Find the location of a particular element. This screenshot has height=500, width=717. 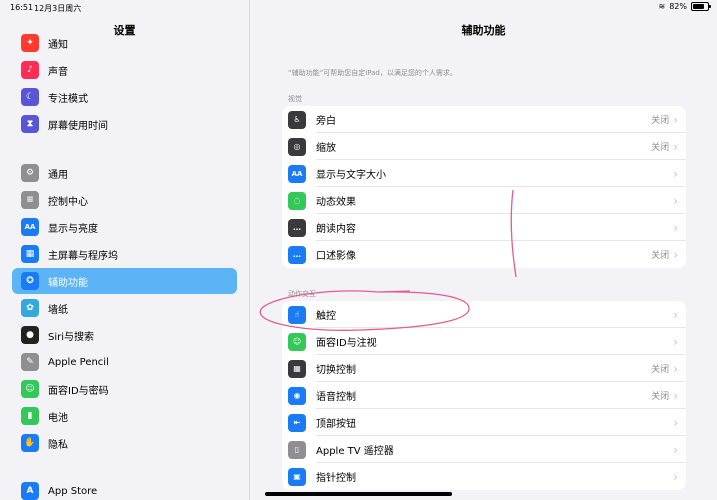

sidebar-item: ☺ 面容ID与密码 is located at coordinates (124, 389).